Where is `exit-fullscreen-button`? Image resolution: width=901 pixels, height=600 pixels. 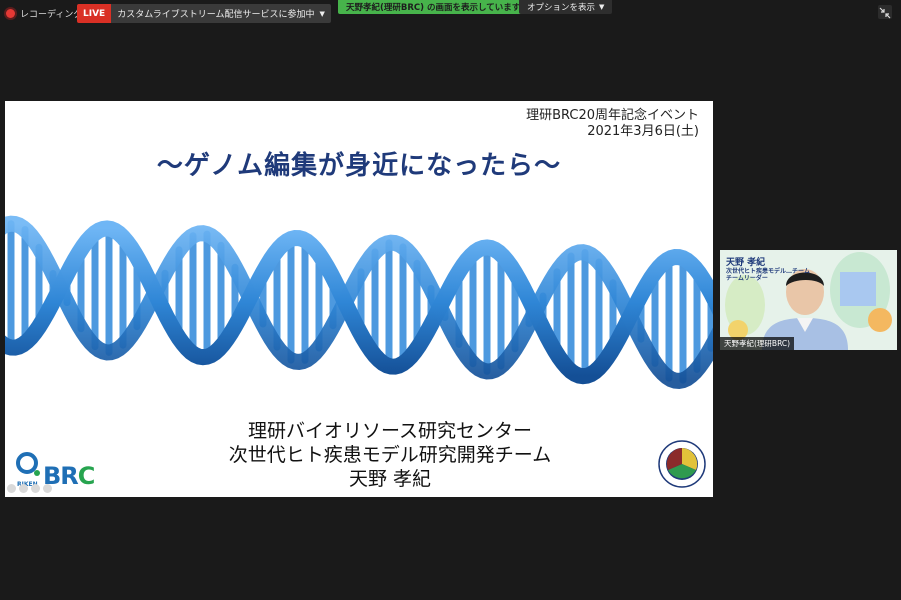
exit-fullscreen-button is located at coordinates (885, 12).